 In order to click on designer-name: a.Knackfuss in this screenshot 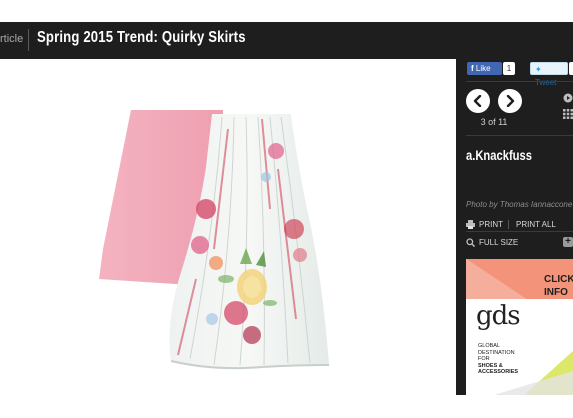, I will do `click(499, 155)`.